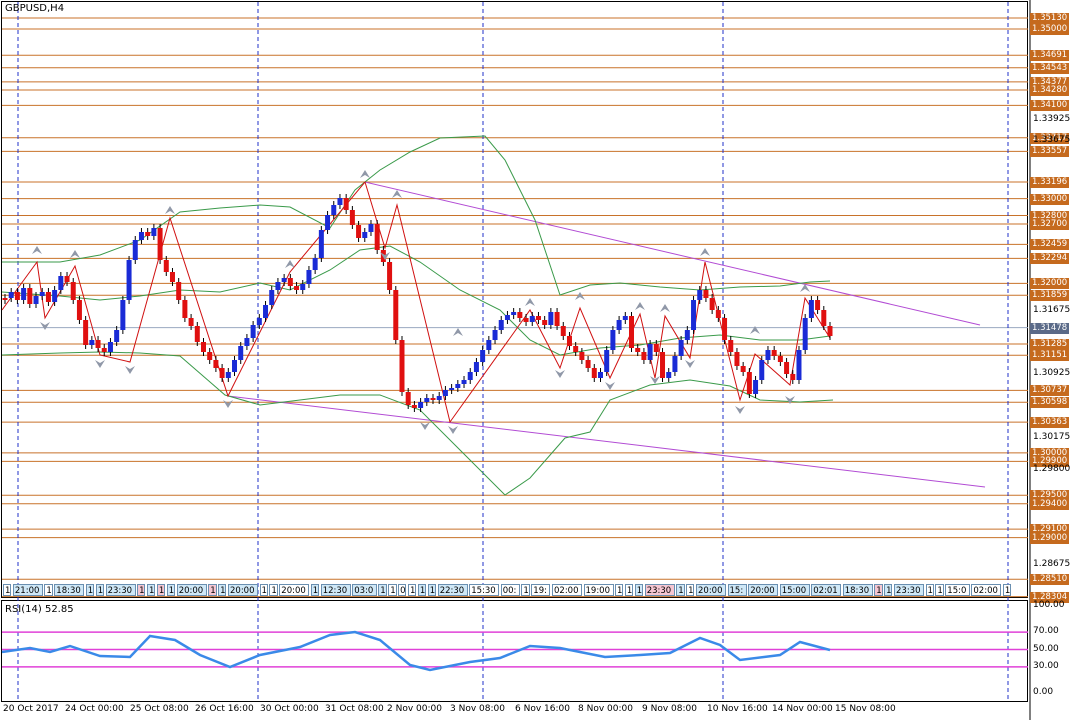 The width and height of the screenshot is (1080, 720). What do you see at coordinates (31, 709) in the screenshot?
I see `date-tick-label: 20 Oct 2017` at bounding box center [31, 709].